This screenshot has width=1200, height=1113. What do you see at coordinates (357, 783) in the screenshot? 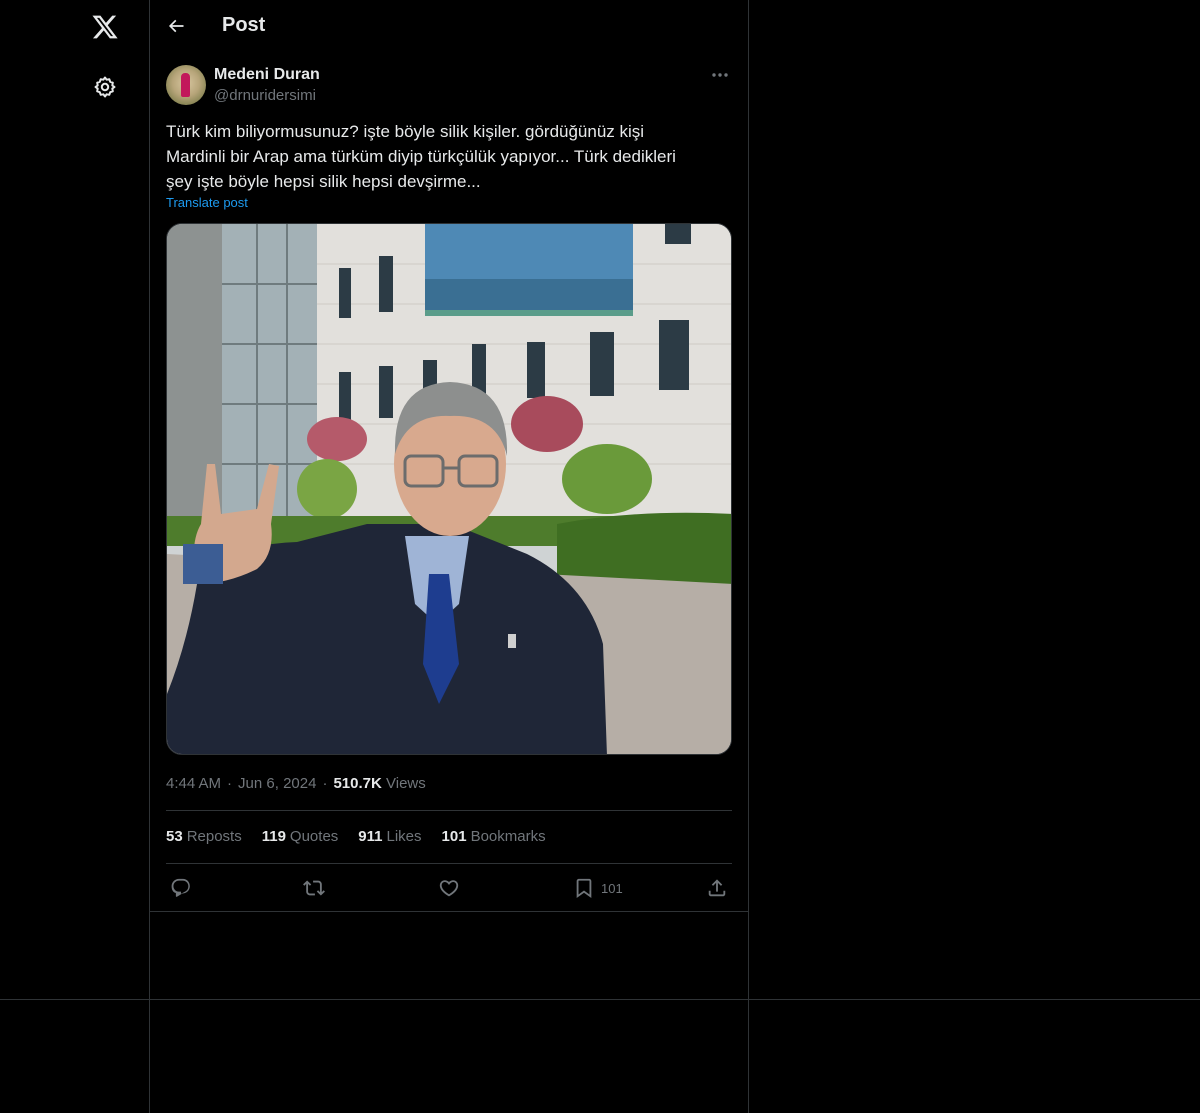
I see `views-count: 510.7K` at bounding box center [357, 783].